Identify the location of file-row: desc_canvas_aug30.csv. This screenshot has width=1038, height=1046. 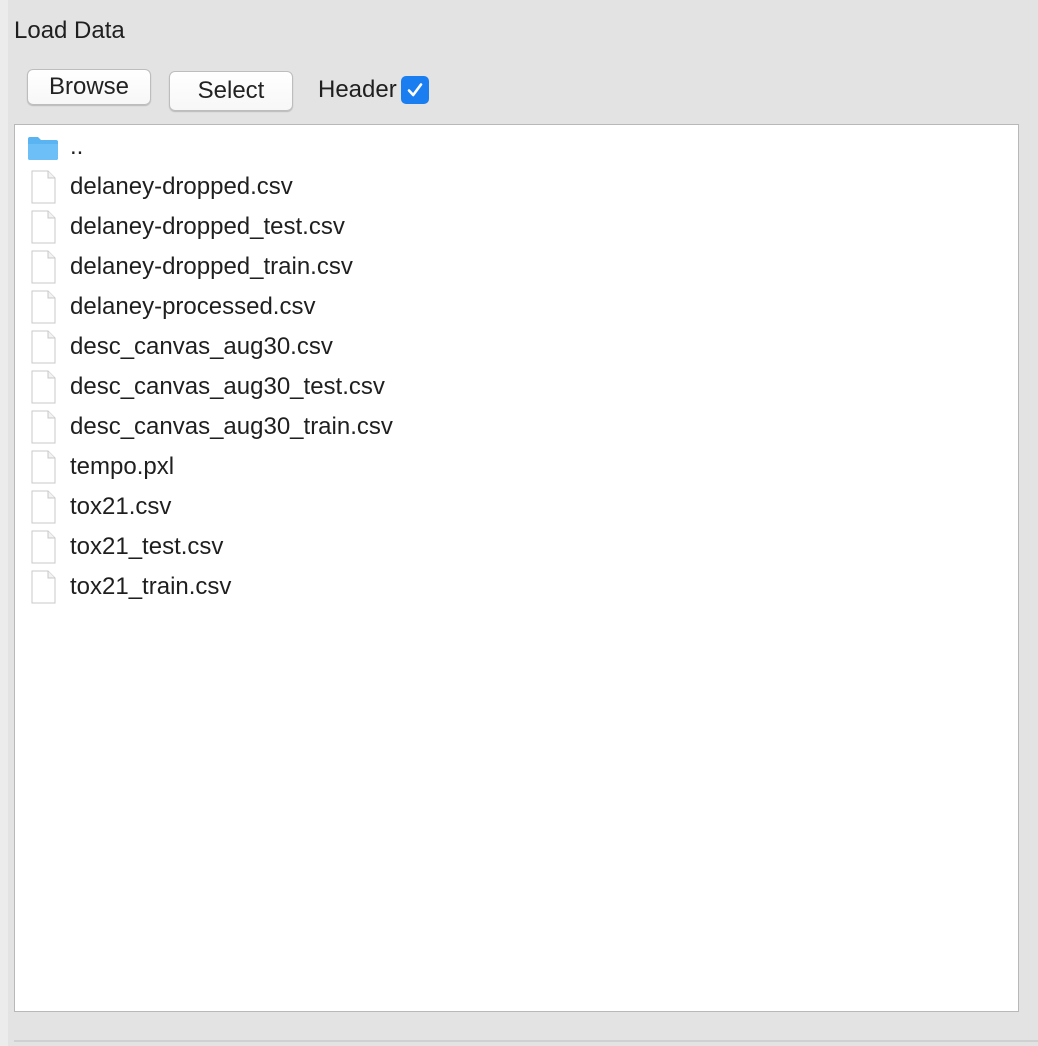
(516, 347).